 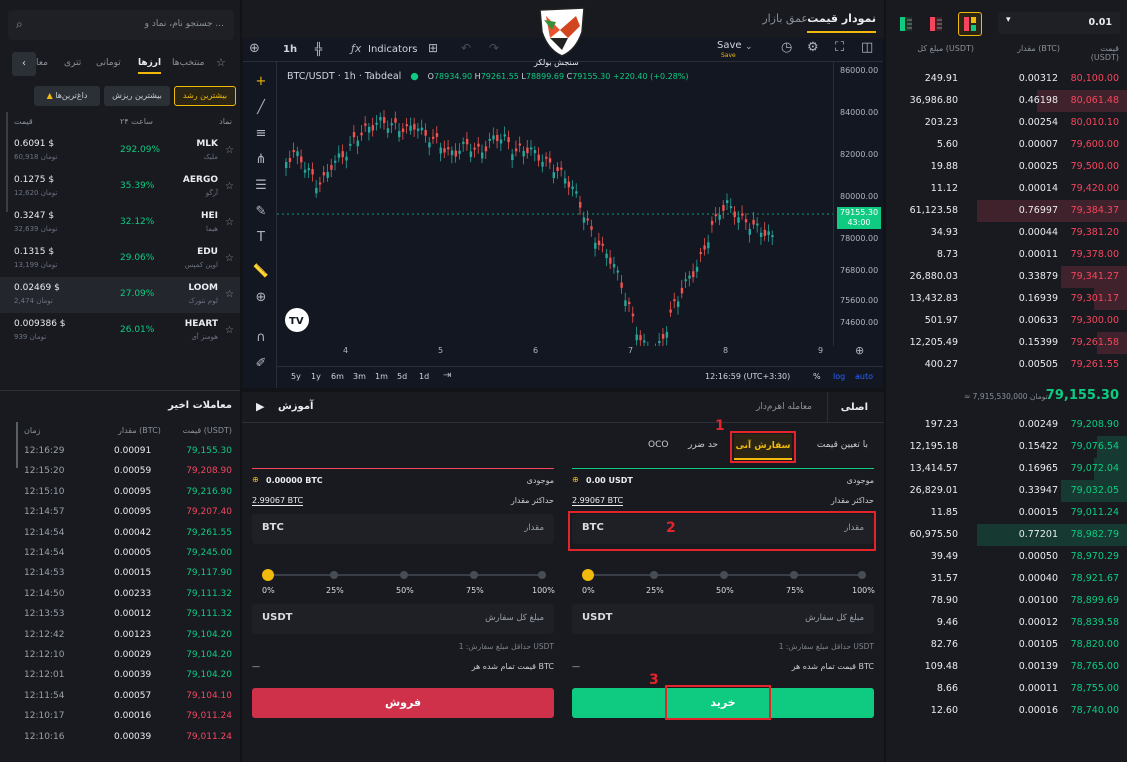 What do you see at coordinates (316, 376) in the screenshot?
I see `range-1y: 1y` at bounding box center [316, 376].